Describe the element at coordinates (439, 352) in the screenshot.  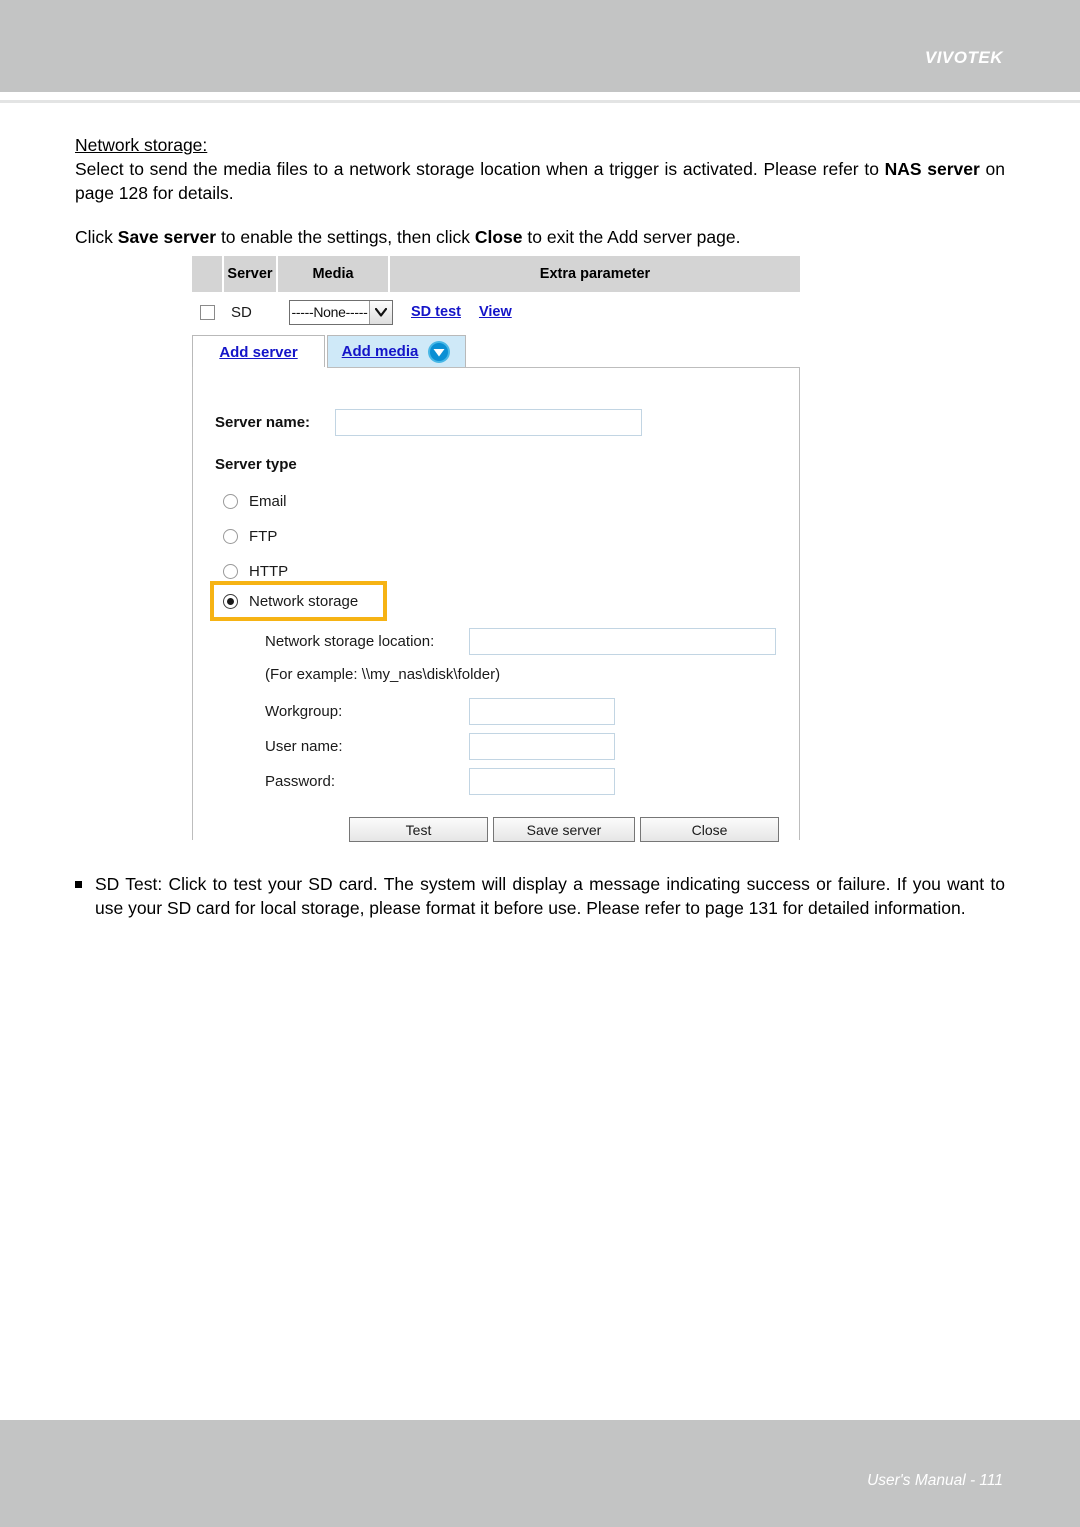
I see `chevron-down-circle-icon` at that location.